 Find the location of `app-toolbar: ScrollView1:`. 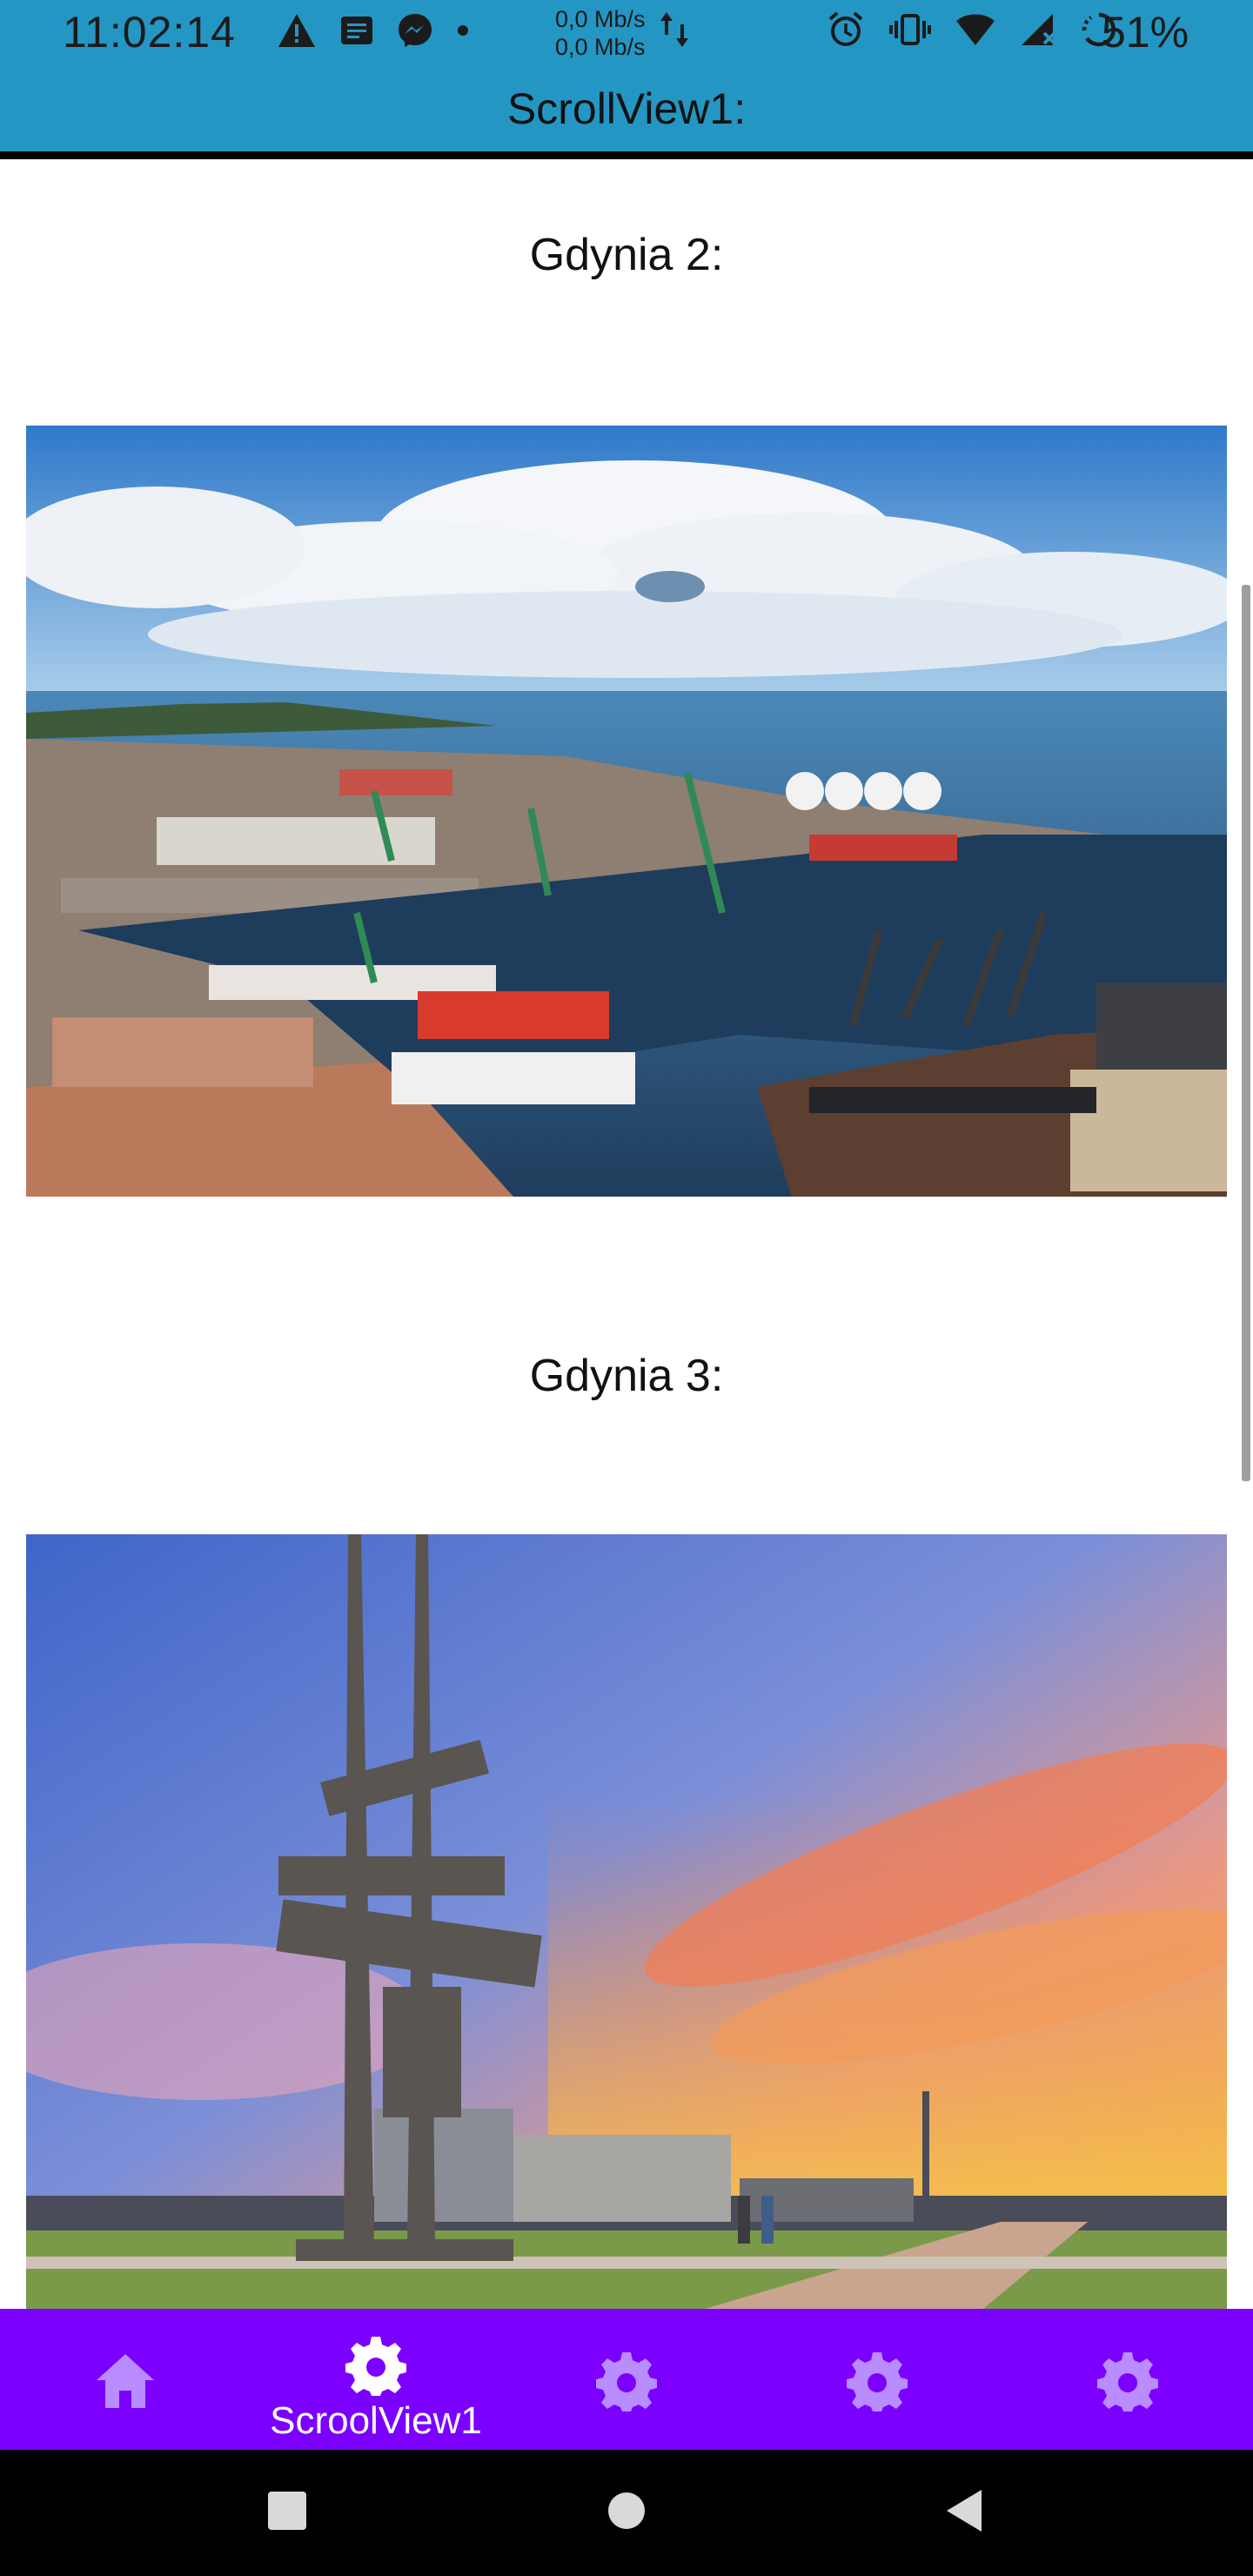

app-toolbar: ScrollView1: is located at coordinates (626, 114).